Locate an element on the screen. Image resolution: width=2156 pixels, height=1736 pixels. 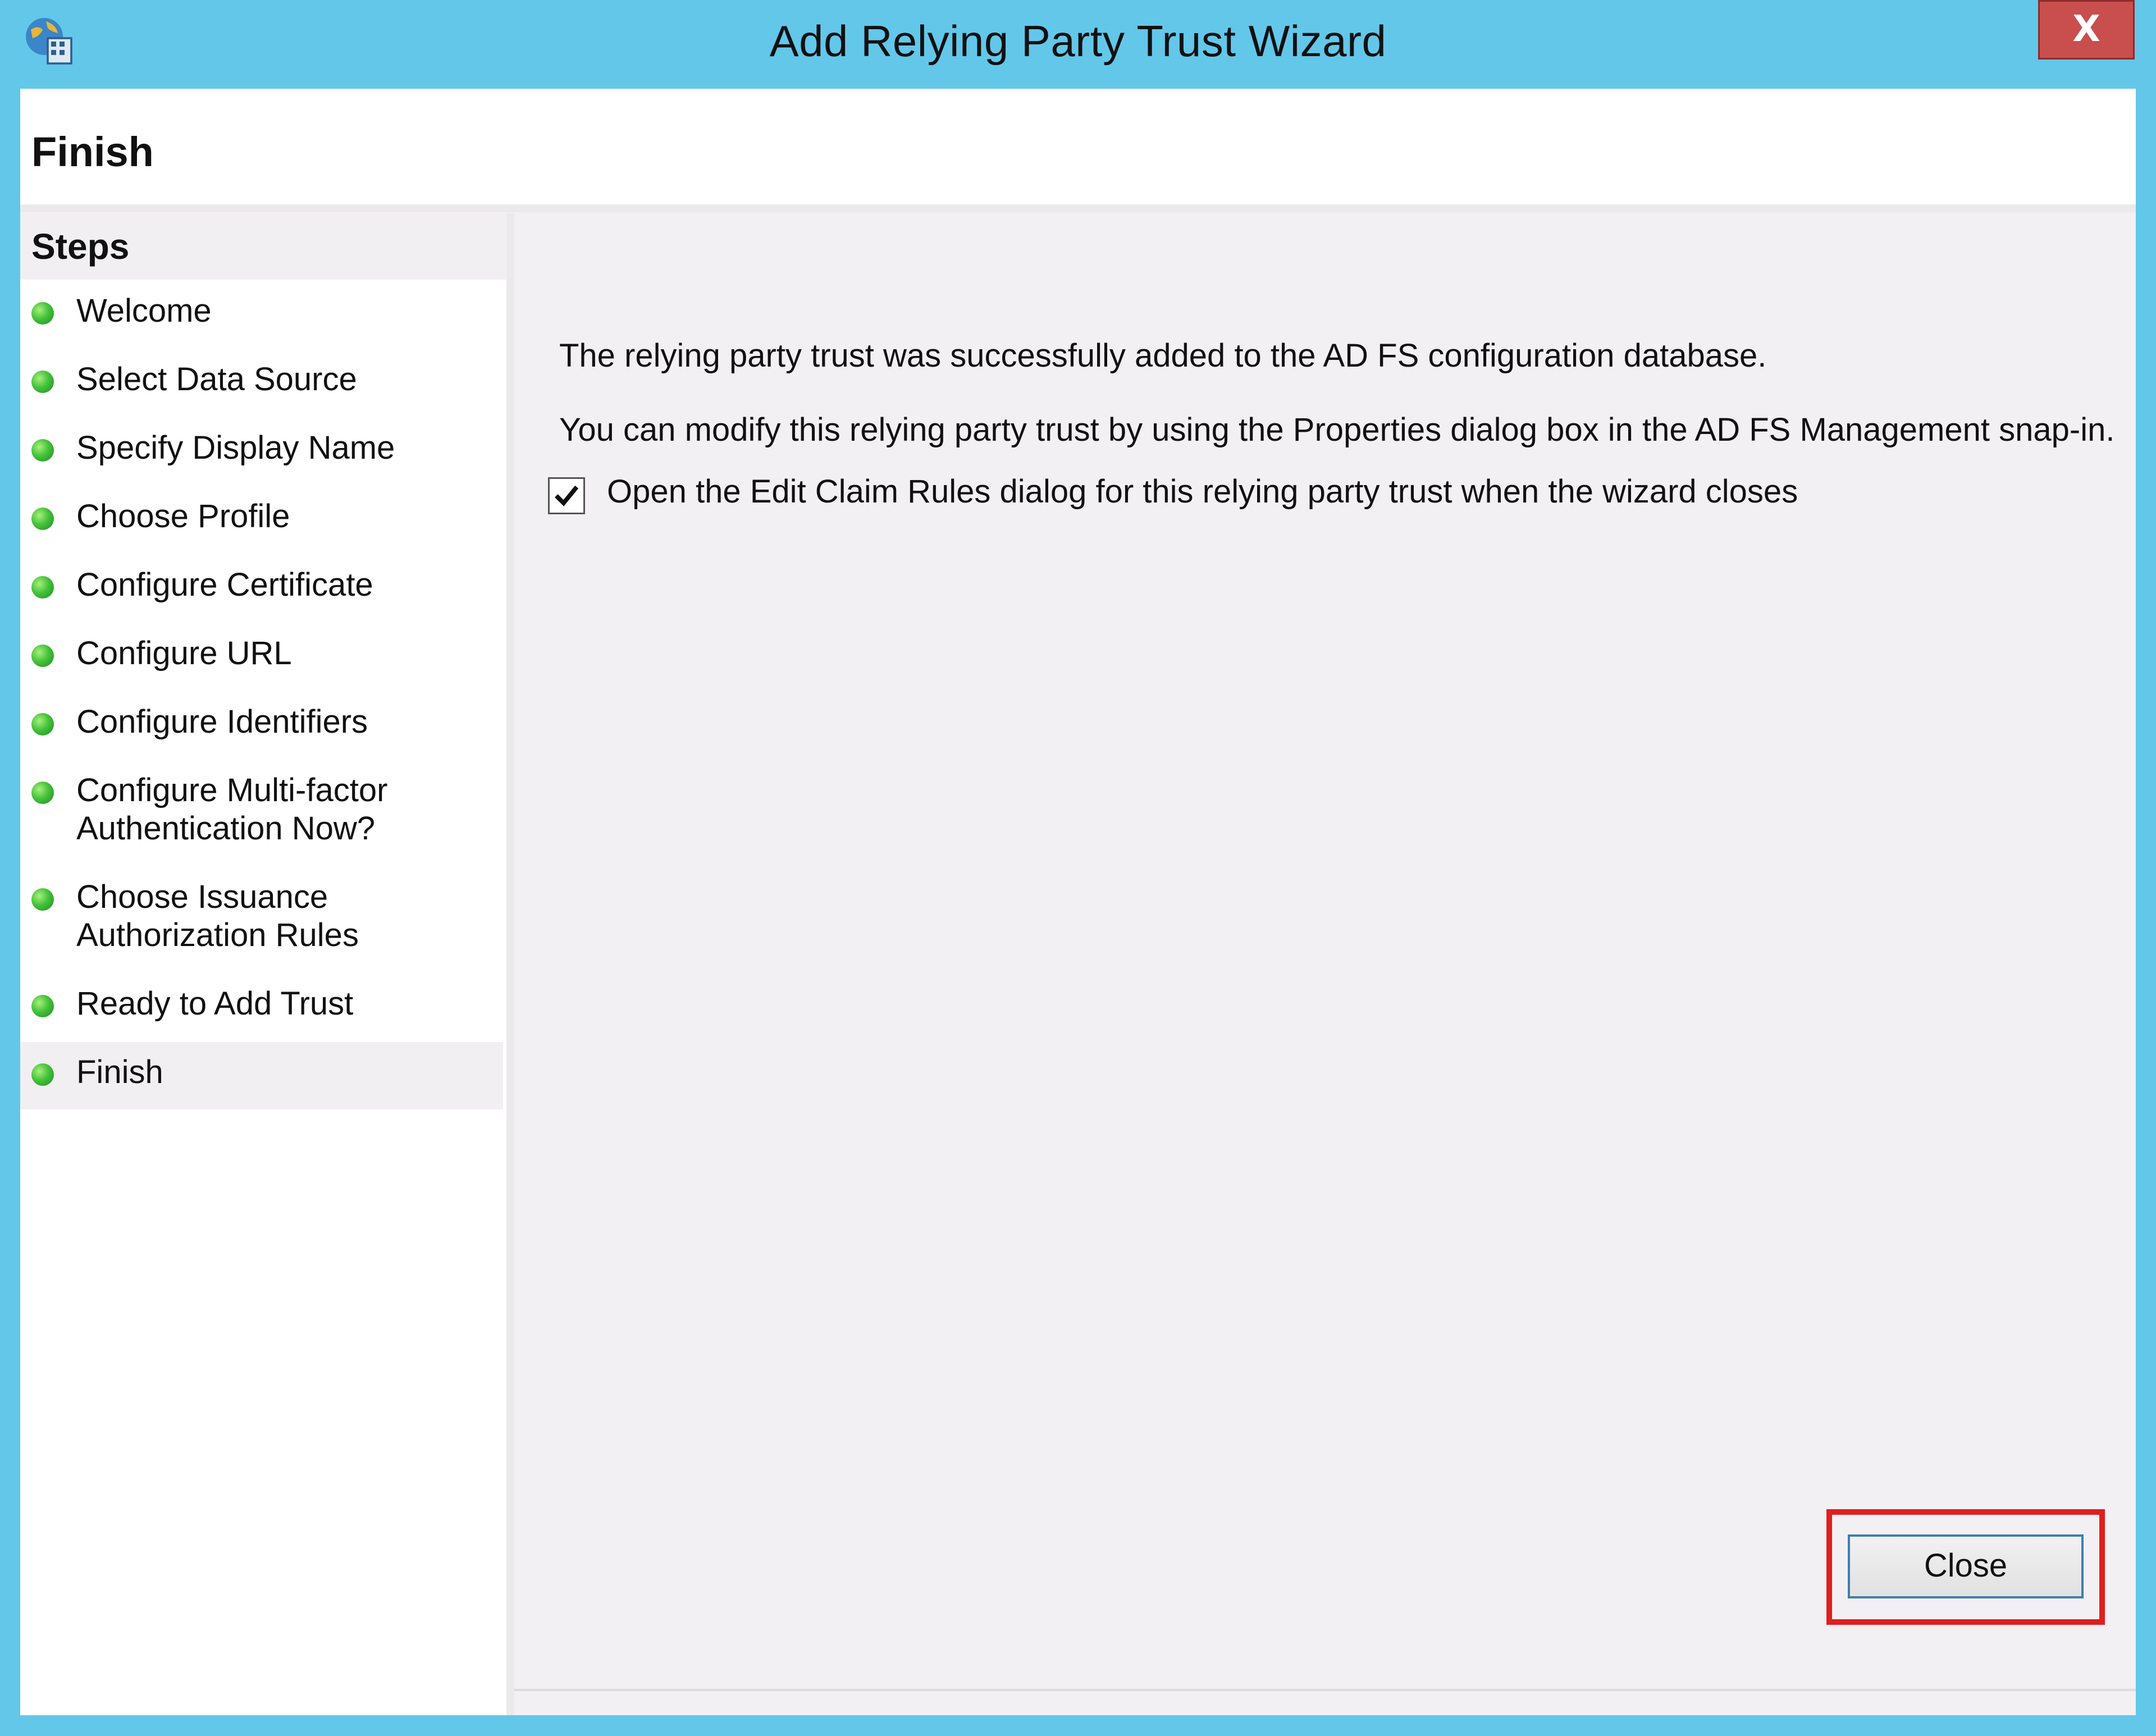
step-label: Welcome is located at coordinates (144, 311).